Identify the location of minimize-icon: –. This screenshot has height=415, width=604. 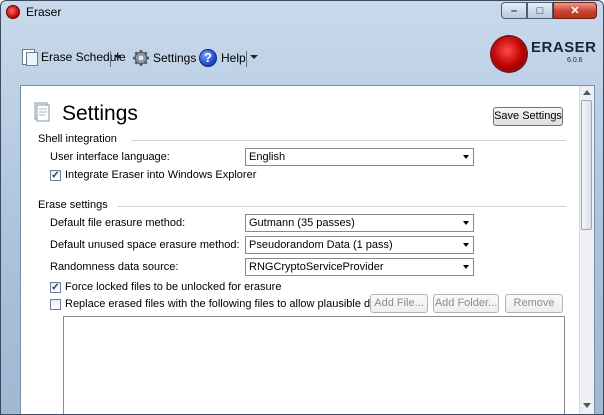
(514, 10).